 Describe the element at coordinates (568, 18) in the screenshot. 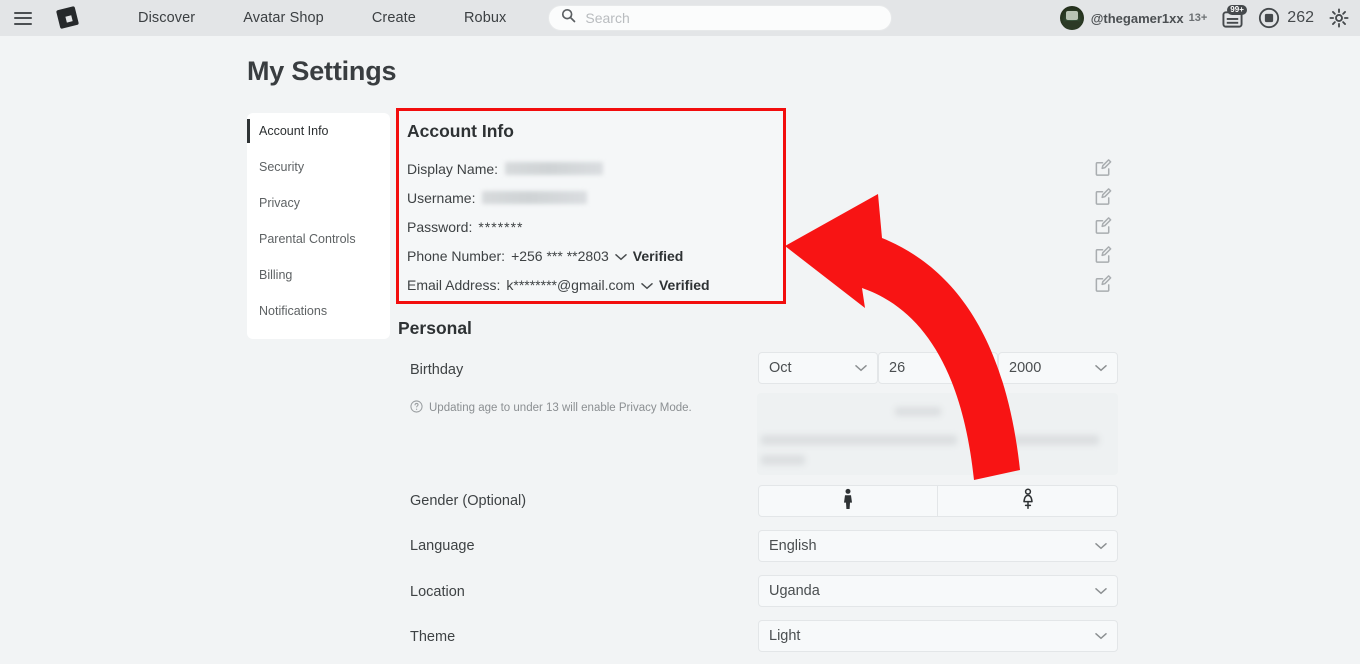

I see `search-icon` at that location.